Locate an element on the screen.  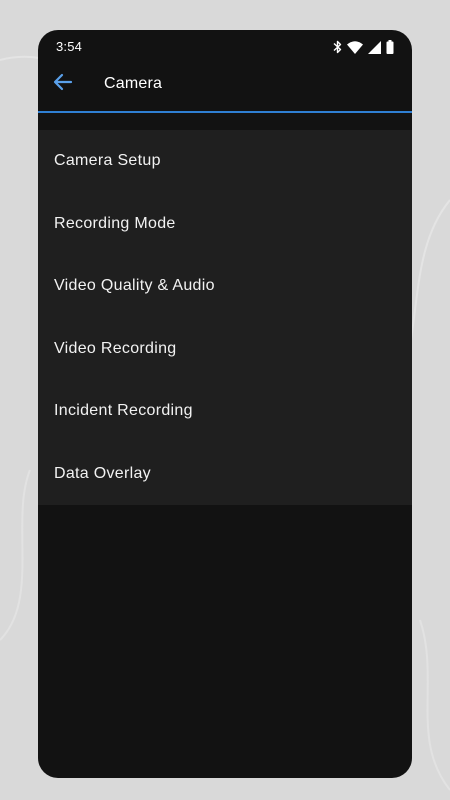
menu-item-label: Data Overlay is located at coordinates (102, 473).